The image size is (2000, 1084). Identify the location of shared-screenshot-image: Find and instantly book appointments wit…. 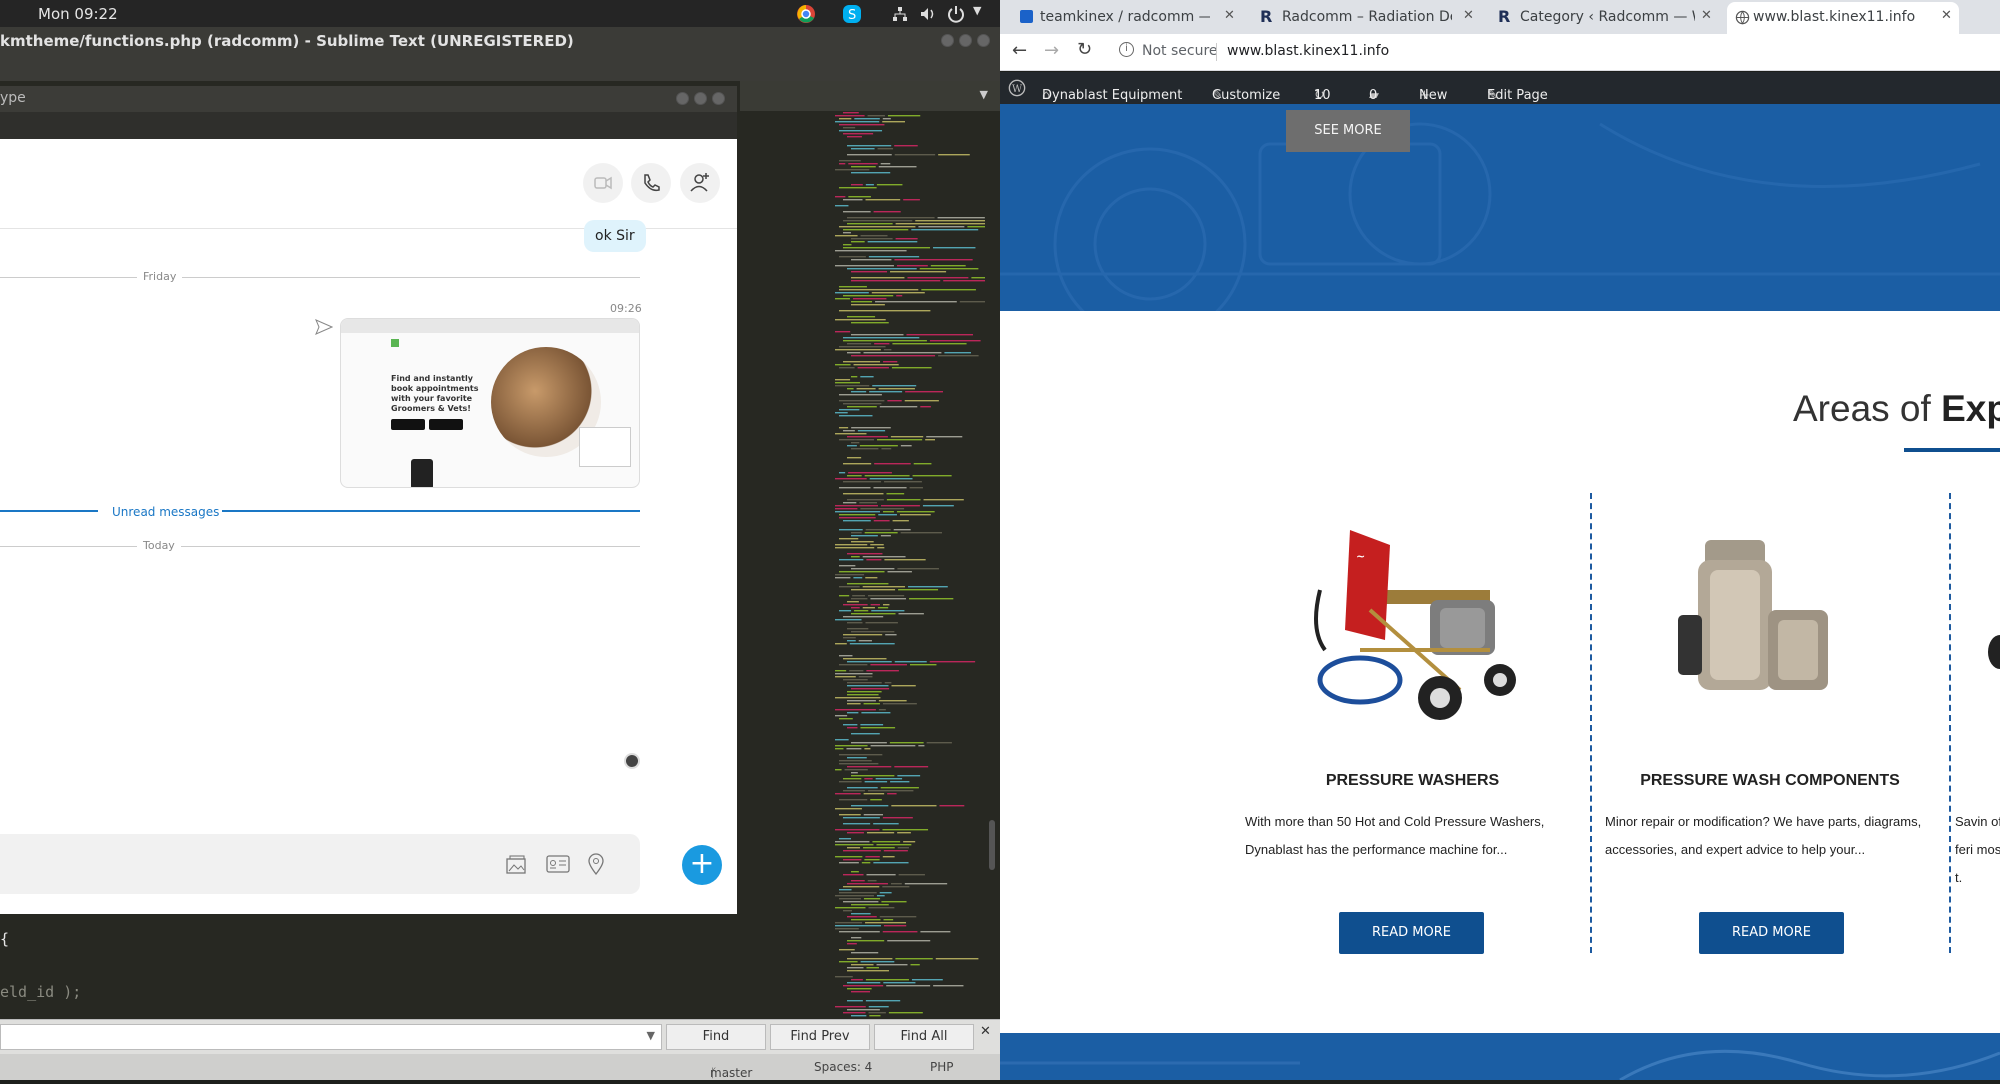
(490, 403).